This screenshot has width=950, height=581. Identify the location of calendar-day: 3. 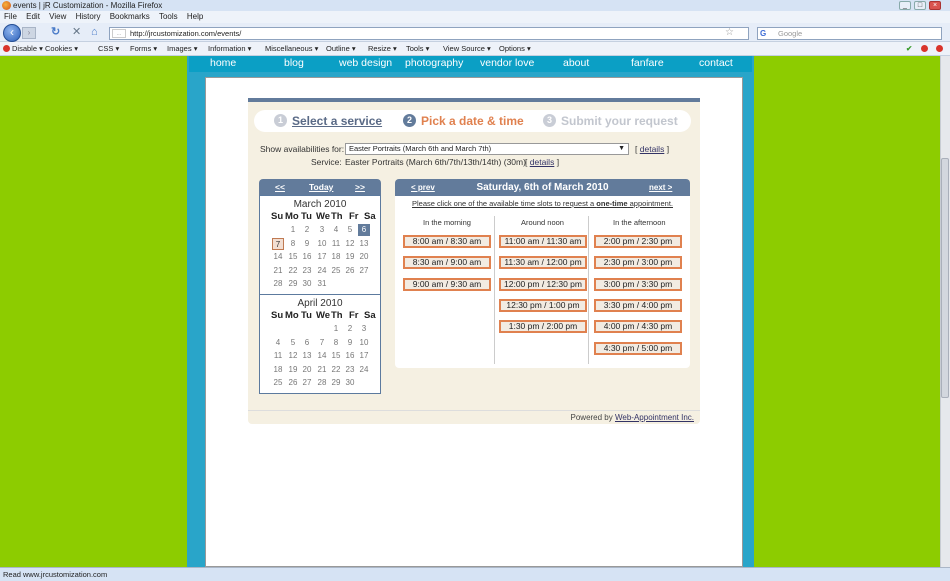
(364, 328).